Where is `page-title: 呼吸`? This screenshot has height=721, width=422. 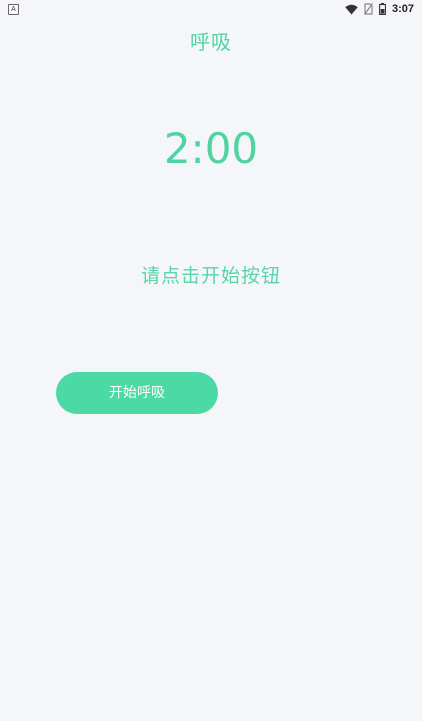
page-title: 呼吸 is located at coordinates (211, 42).